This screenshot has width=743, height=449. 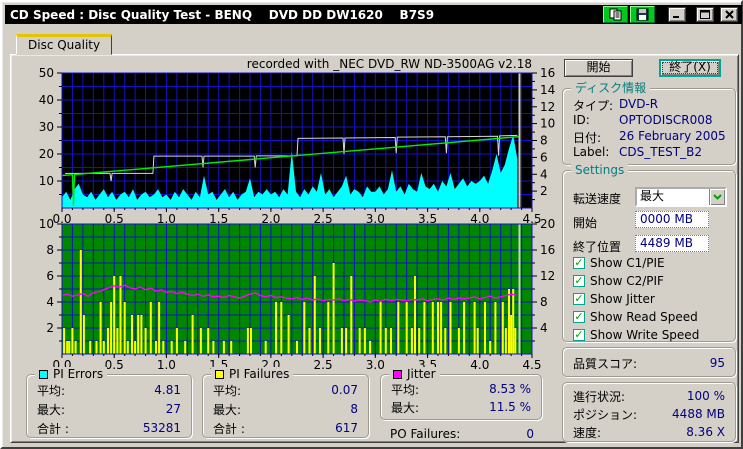 I want to click on checkbox-show-jitter: ✓ Show Jitter, so click(x=614, y=299).